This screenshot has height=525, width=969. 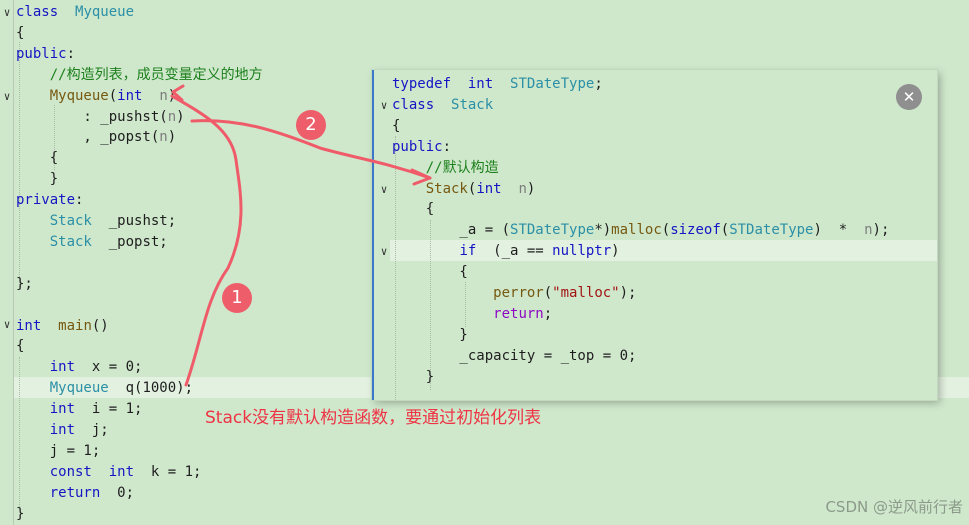 What do you see at coordinates (92, 430) in the screenshot?
I see `code-token: j;` at bounding box center [92, 430].